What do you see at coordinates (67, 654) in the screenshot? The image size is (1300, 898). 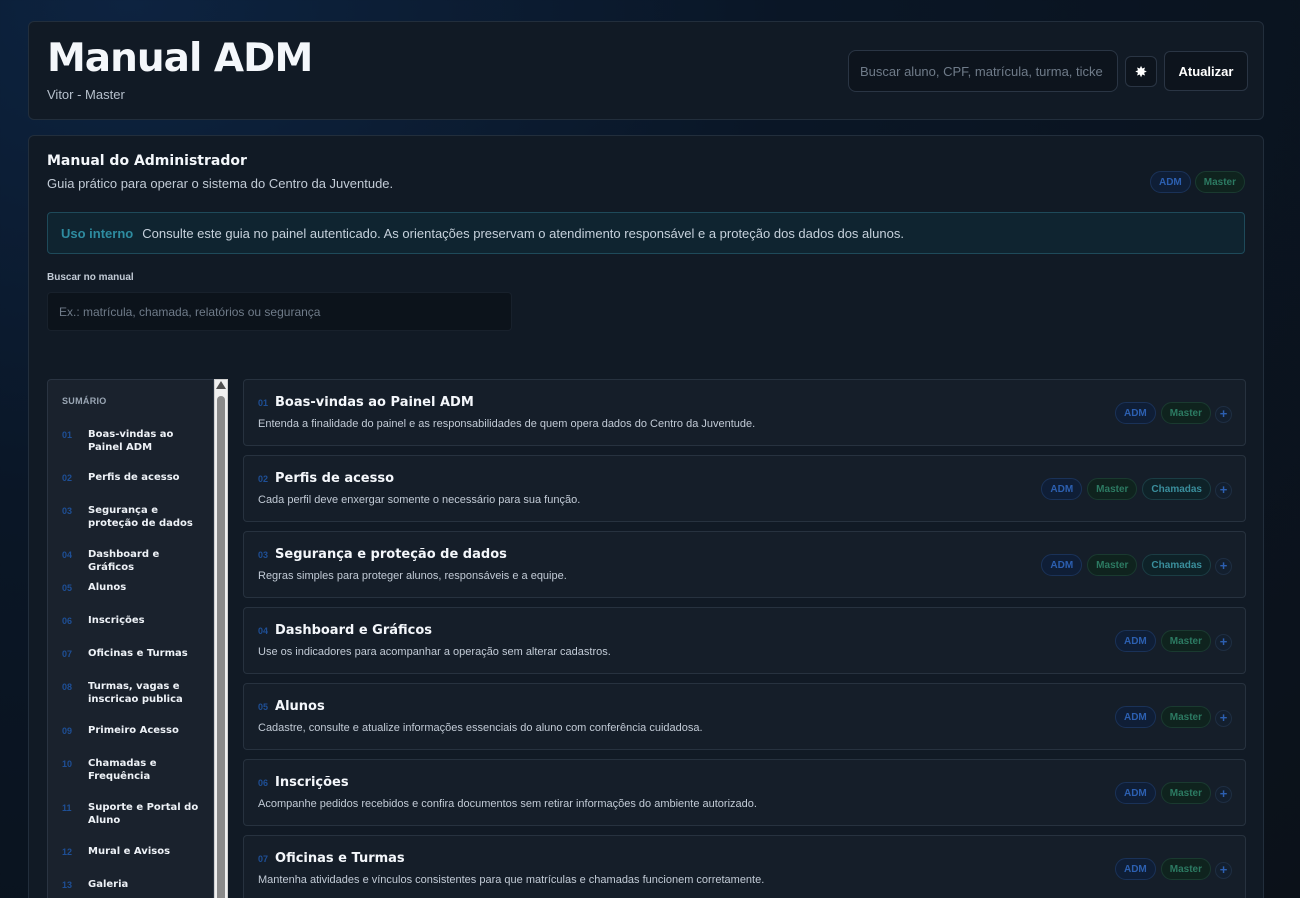 I see `toc-item-number: 07` at bounding box center [67, 654].